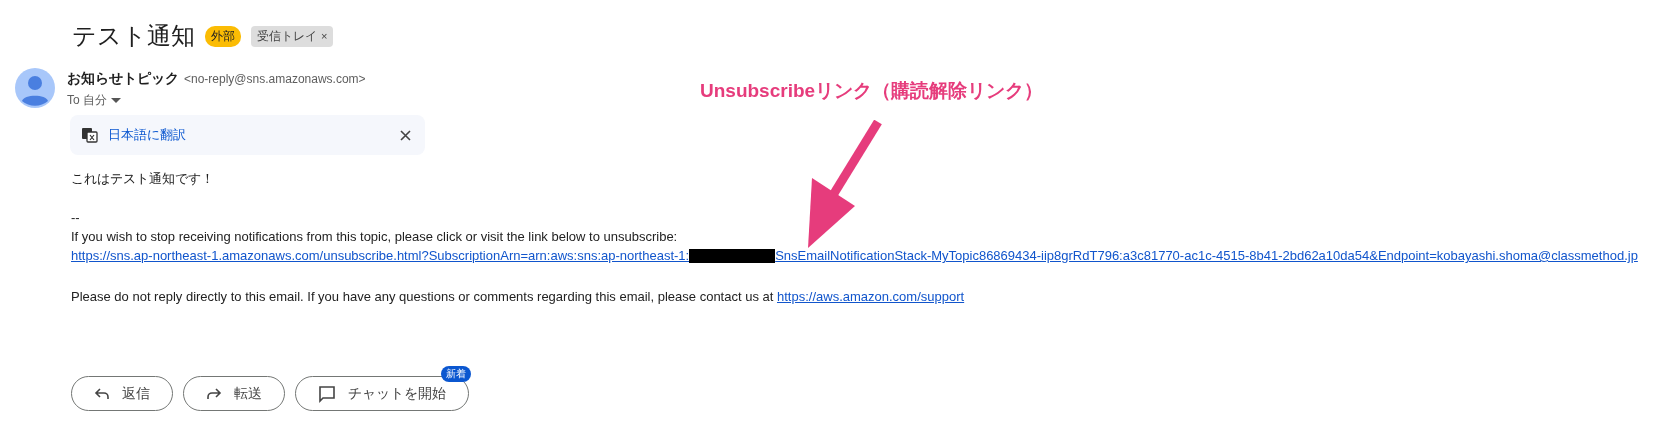 This screenshot has height=426, width=1660. Describe the element at coordinates (375, 237) in the screenshot. I see `unsubscribe-text: If you wish to stop receiving notifications from this topic, please click or visit the link below to unsubscribe:` at that location.